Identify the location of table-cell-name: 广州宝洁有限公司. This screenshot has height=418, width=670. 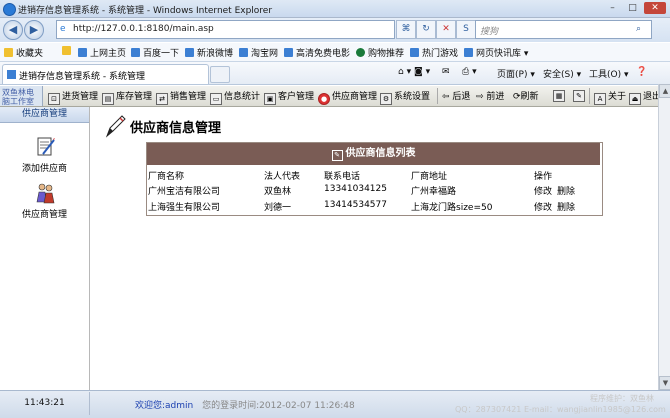
(184, 192).